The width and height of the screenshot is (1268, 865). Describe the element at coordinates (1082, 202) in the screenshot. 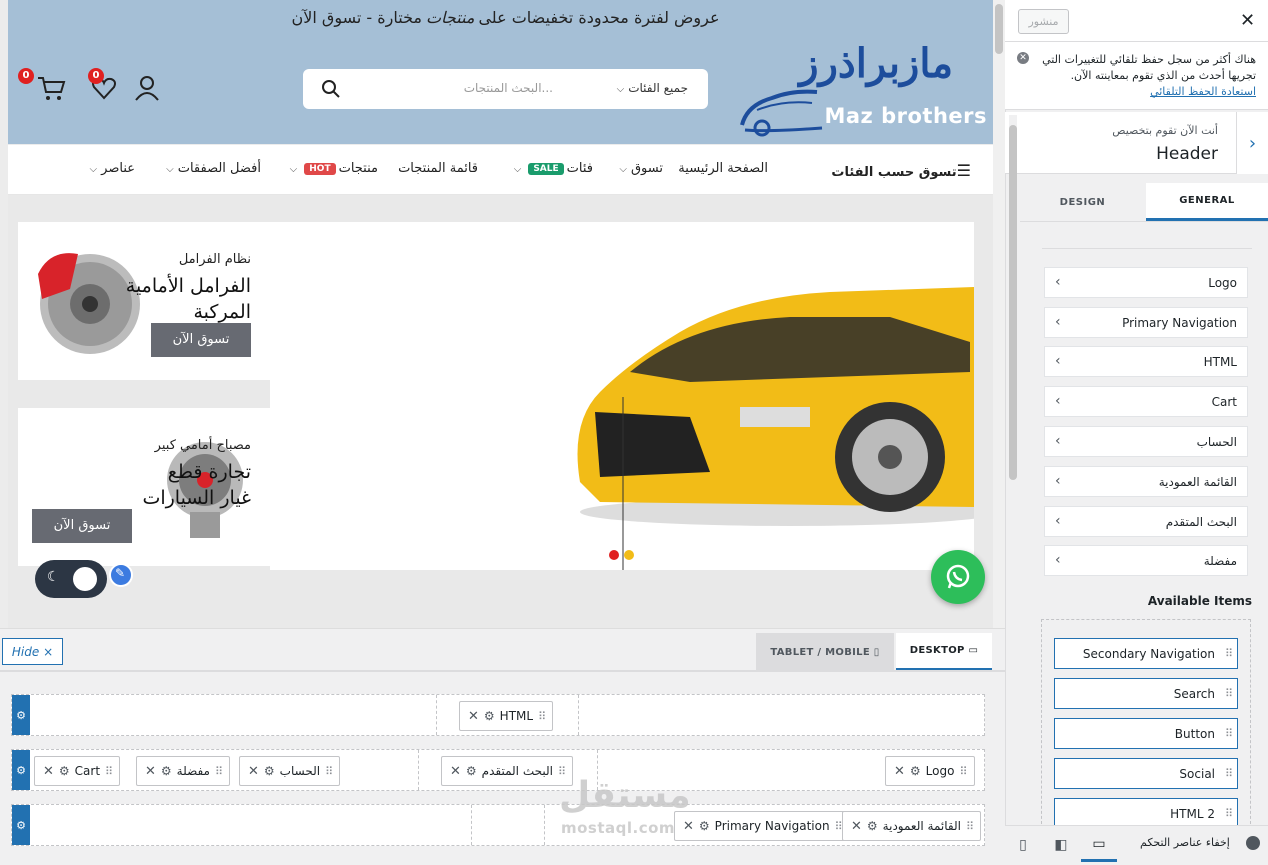

I see `tab-design: DESIGN` at that location.